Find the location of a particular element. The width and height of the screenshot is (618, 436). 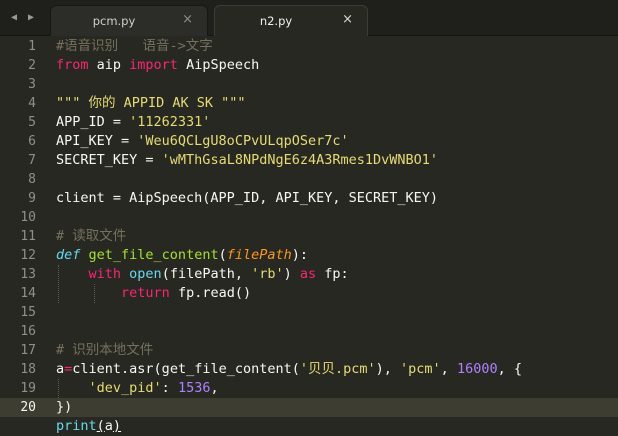

code-line-20: print(a) is located at coordinates (337, 426).